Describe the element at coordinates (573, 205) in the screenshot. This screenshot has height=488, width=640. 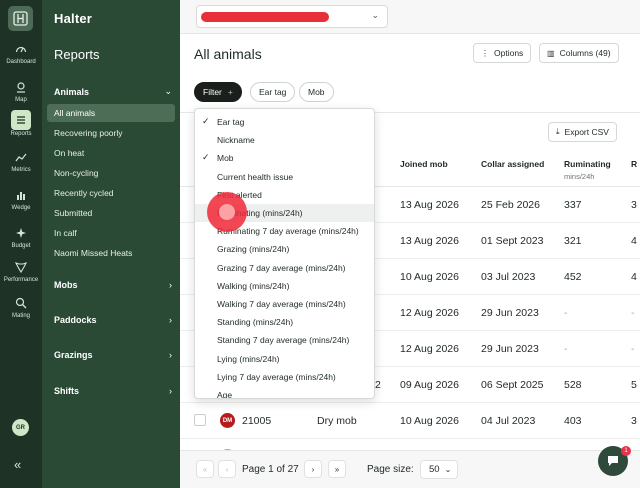
I see `cell-ruminating: 337` at that location.